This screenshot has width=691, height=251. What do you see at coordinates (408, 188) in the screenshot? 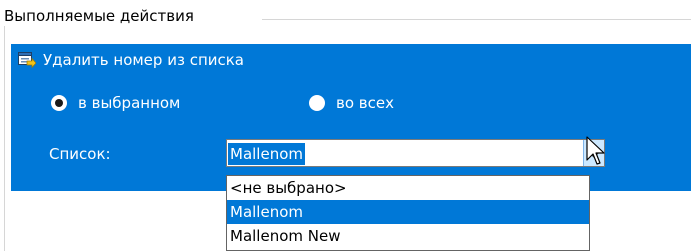
I see `dropdown-option: <не выбрано>` at bounding box center [408, 188].